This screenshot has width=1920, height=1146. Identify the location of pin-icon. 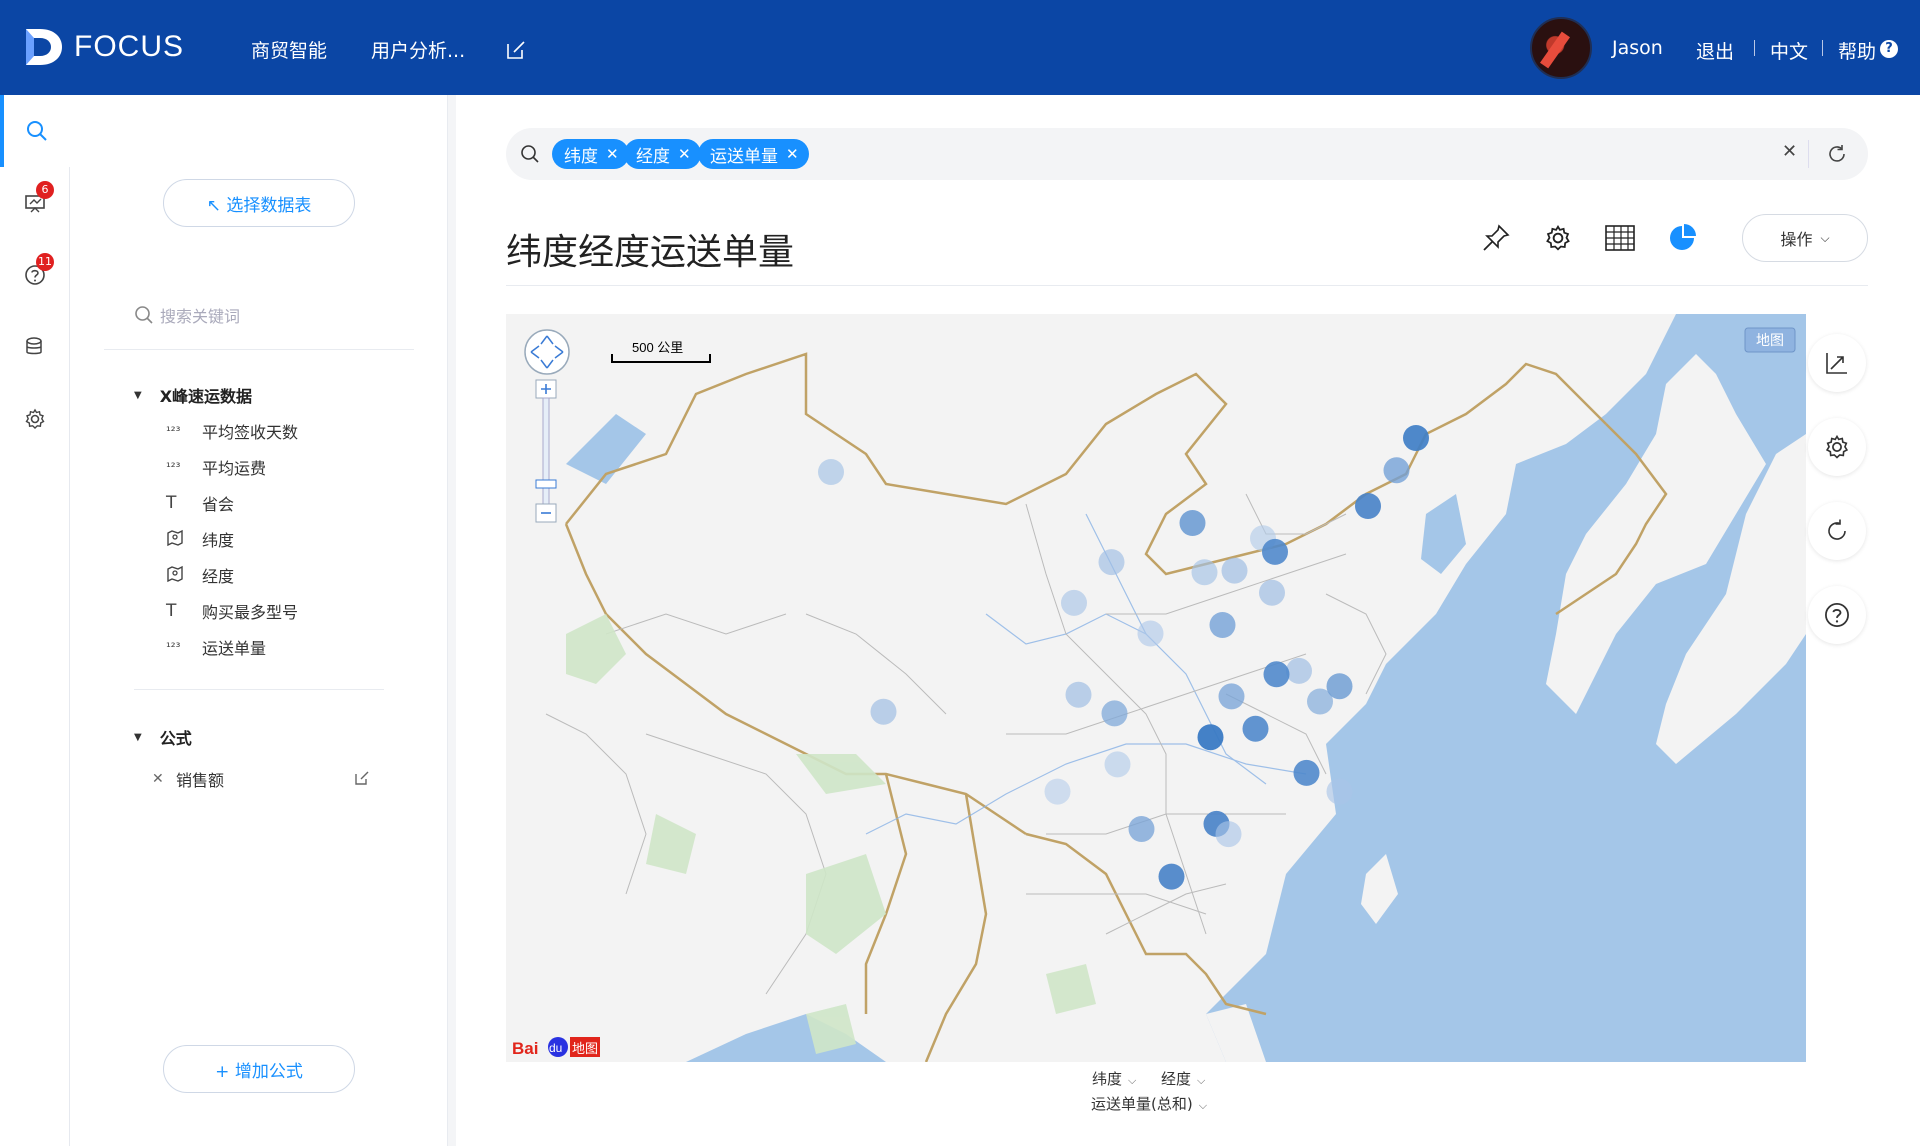
(1496, 237).